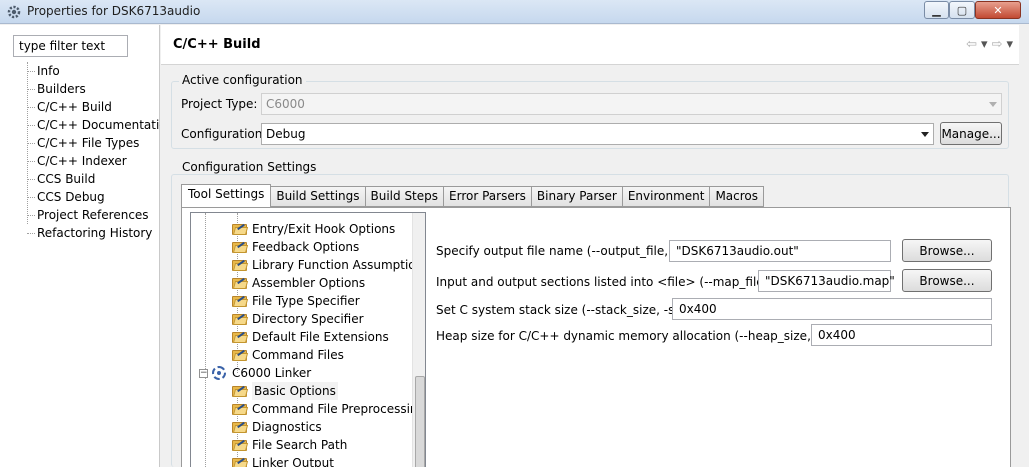 The height and width of the screenshot is (467, 1029). I want to click on tree-item-directory-specifier: Directory Specifier, so click(298, 319).